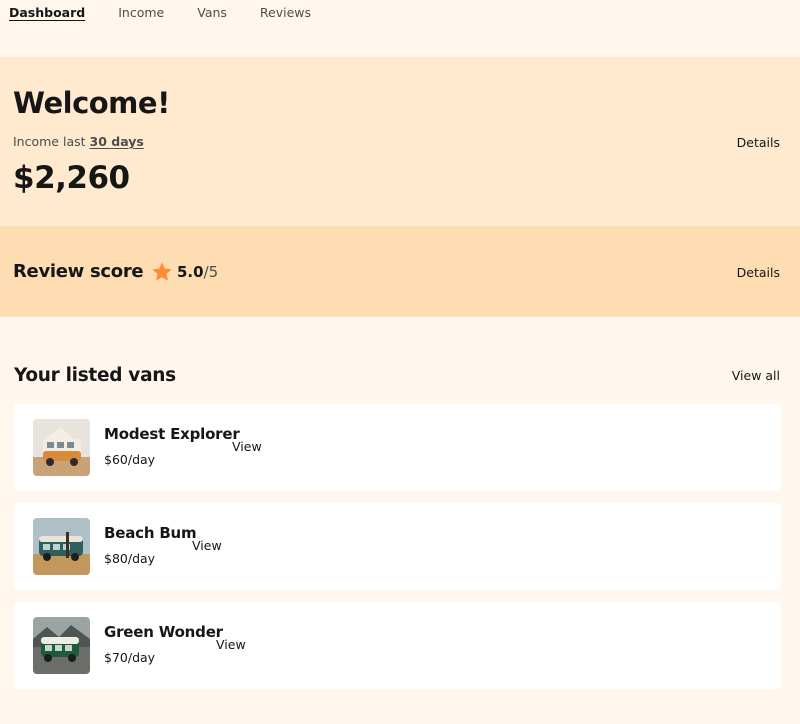 The image size is (800, 724). I want to click on van-price: $70/day, so click(130, 657).